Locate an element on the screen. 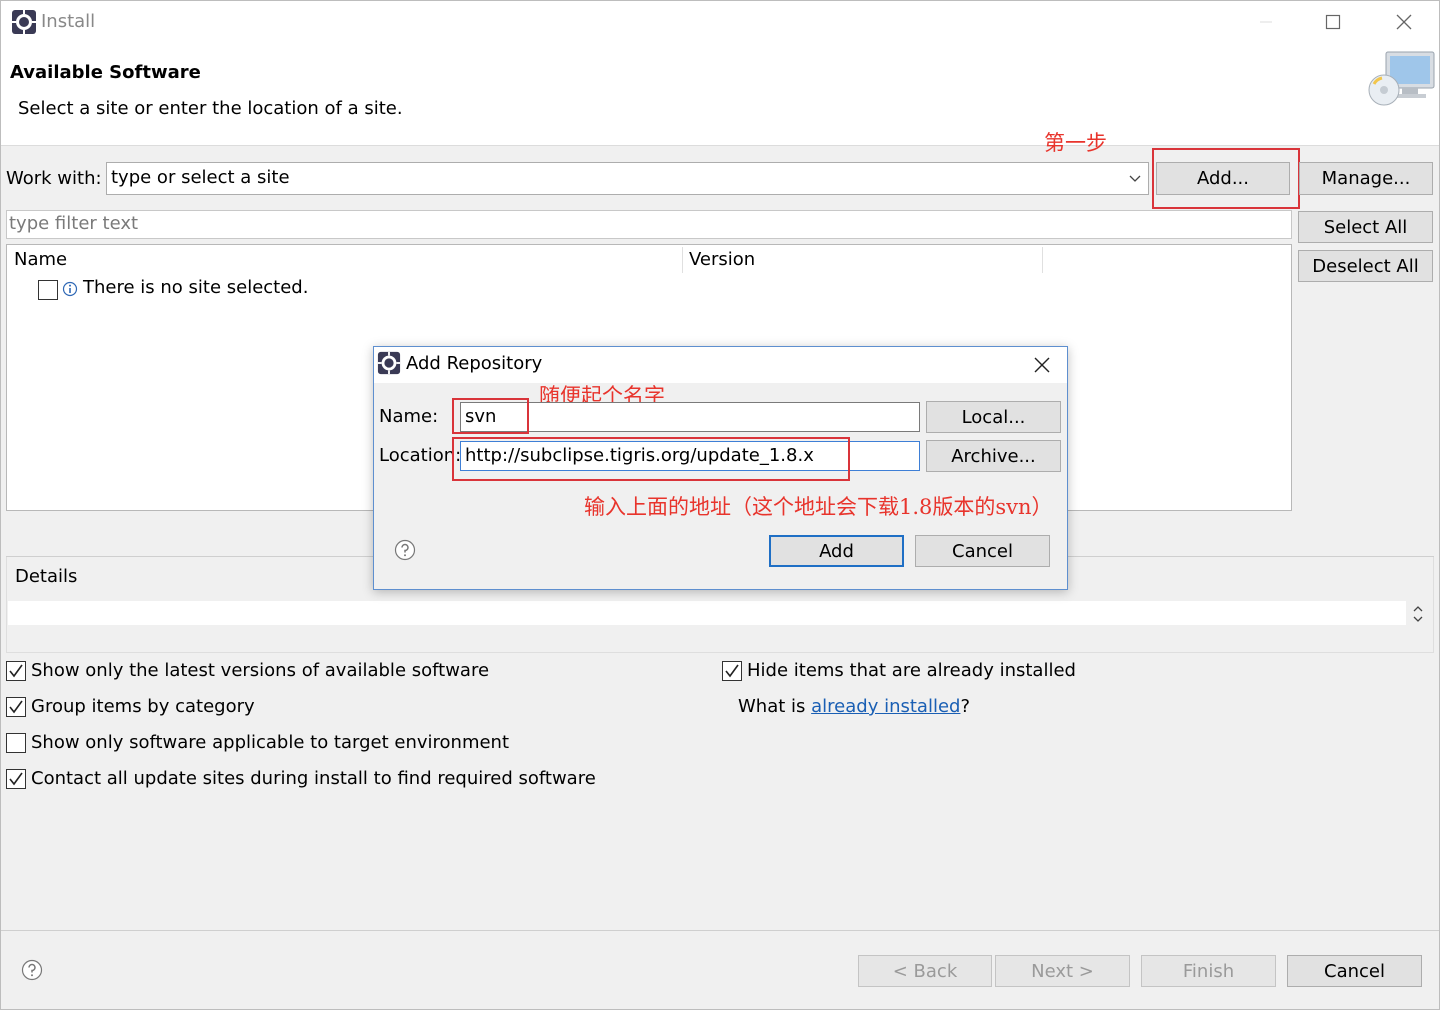 Image resolution: width=1440 pixels, height=1010 pixels. filter-placeholder: type filter text is located at coordinates (74, 223).